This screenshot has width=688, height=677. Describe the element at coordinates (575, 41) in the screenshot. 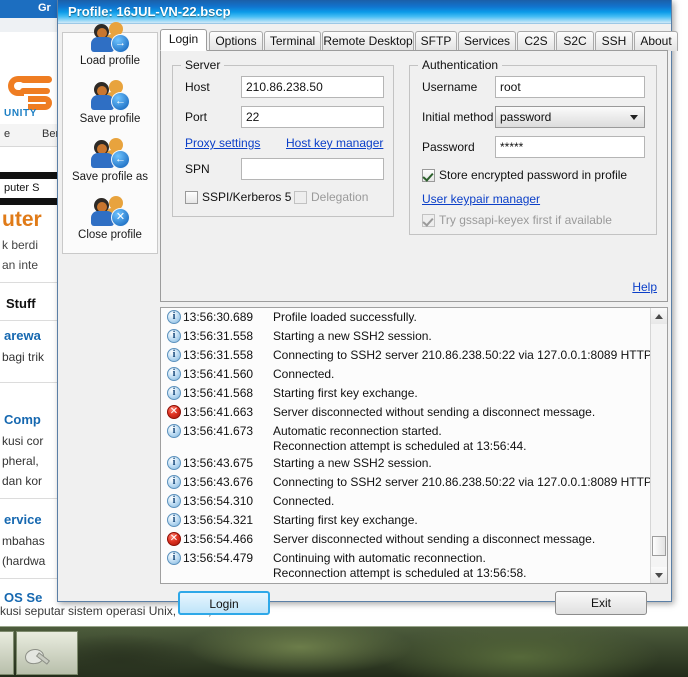

I see `tab-s2c: S2C` at that location.